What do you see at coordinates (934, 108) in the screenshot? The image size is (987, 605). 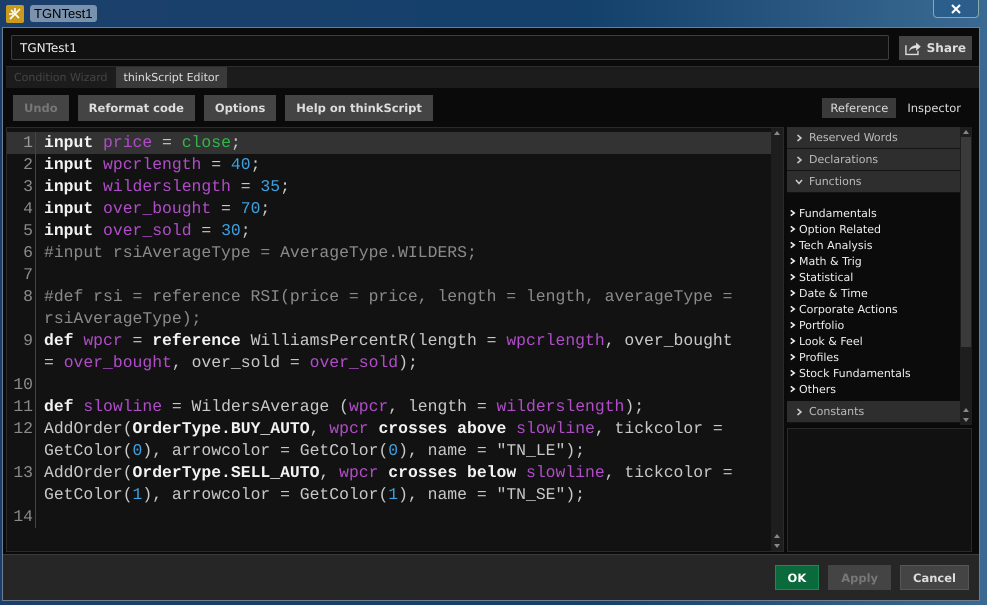 I see `panel-tab: Inspector` at bounding box center [934, 108].